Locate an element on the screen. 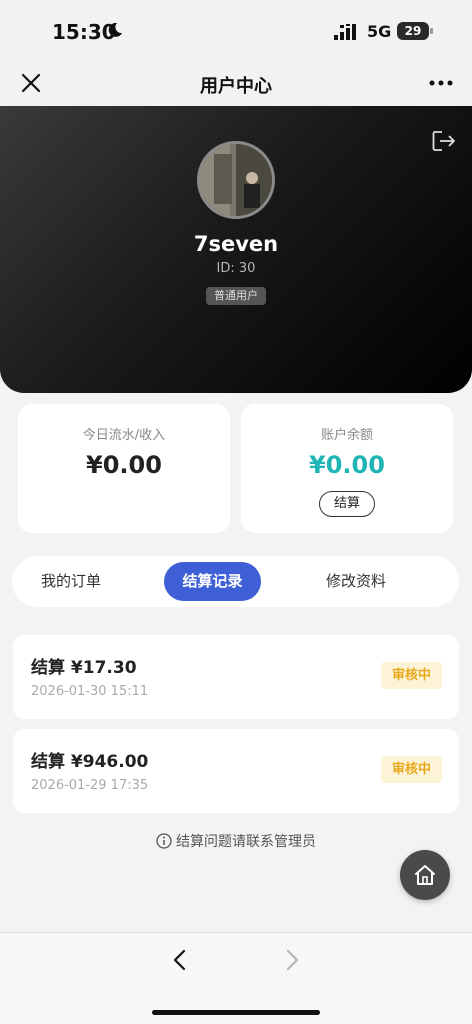 This screenshot has height=1024, width=472. home-icon is located at coordinates (425, 875).